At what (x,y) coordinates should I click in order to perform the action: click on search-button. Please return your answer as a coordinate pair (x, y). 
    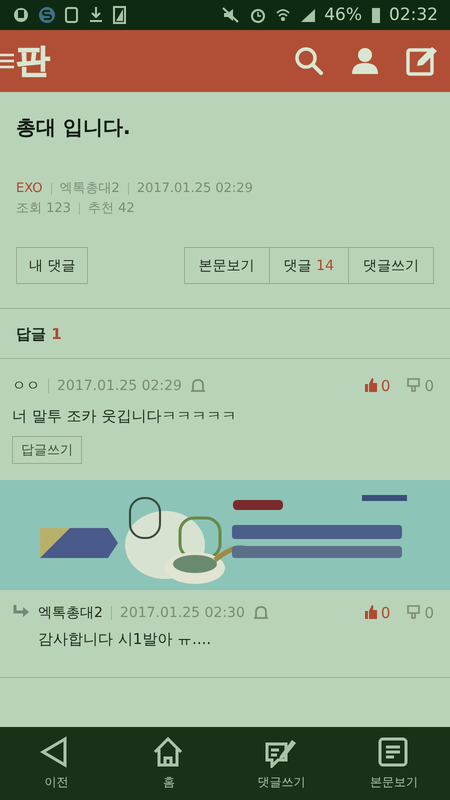
    Looking at the image, I should click on (309, 61).